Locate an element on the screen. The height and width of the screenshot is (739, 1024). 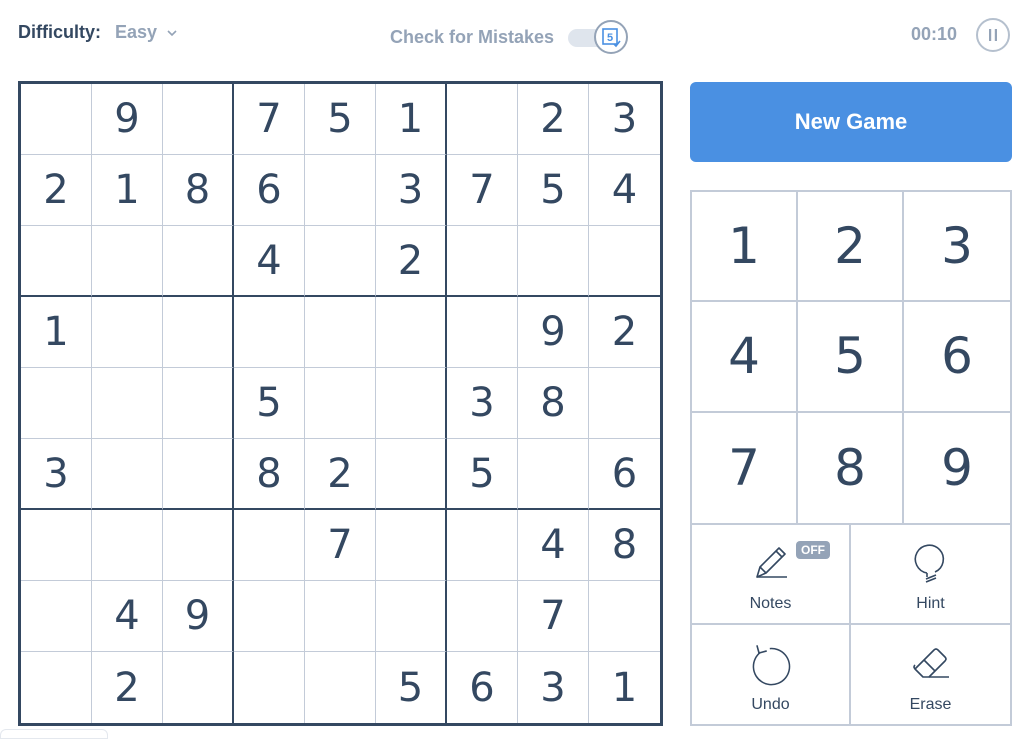
notes-button: OFF Notes is located at coordinates (771, 575).